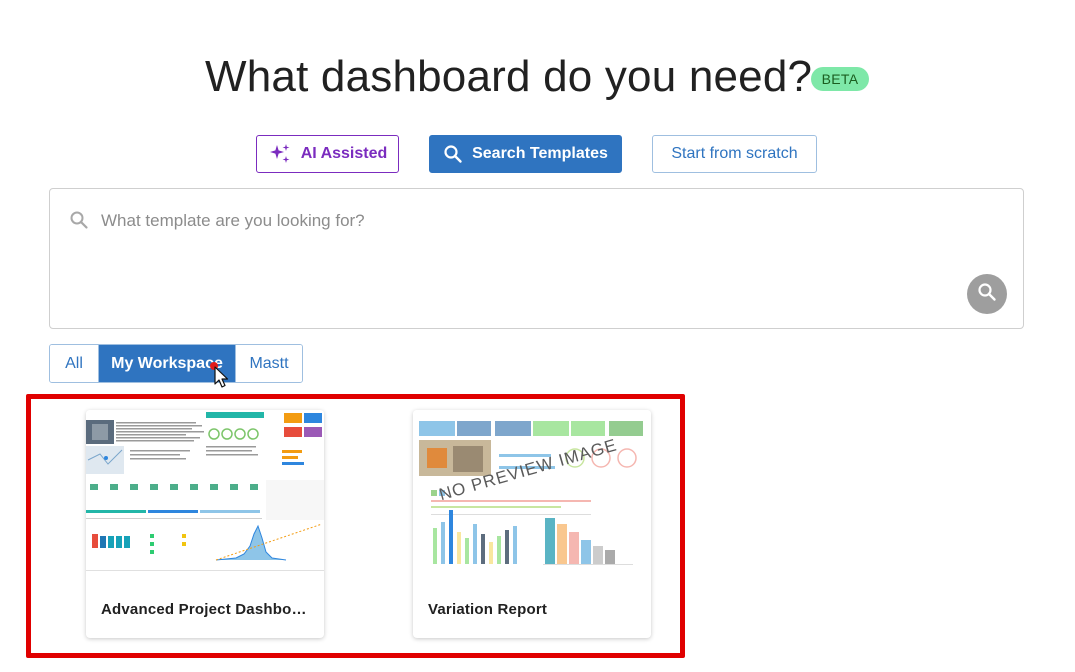 Image resolution: width=1075 pixels, height=672 pixels. I want to click on filter-tabs: All My Workspace Mastt, so click(176, 363).